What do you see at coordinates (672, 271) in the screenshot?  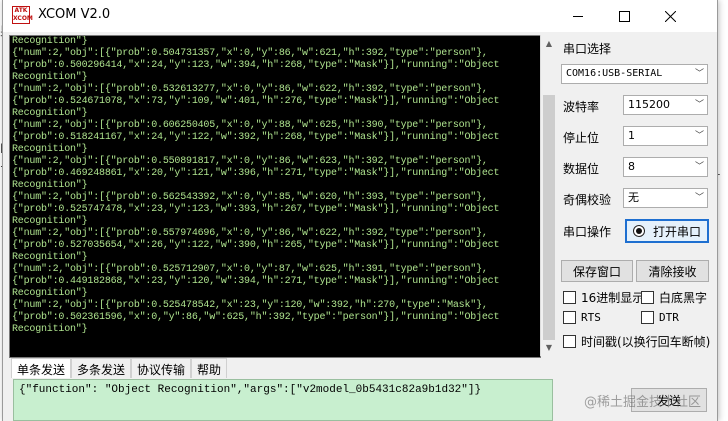 I see `clear-receive-button: 清除接收` at bounding box center [672, 271].